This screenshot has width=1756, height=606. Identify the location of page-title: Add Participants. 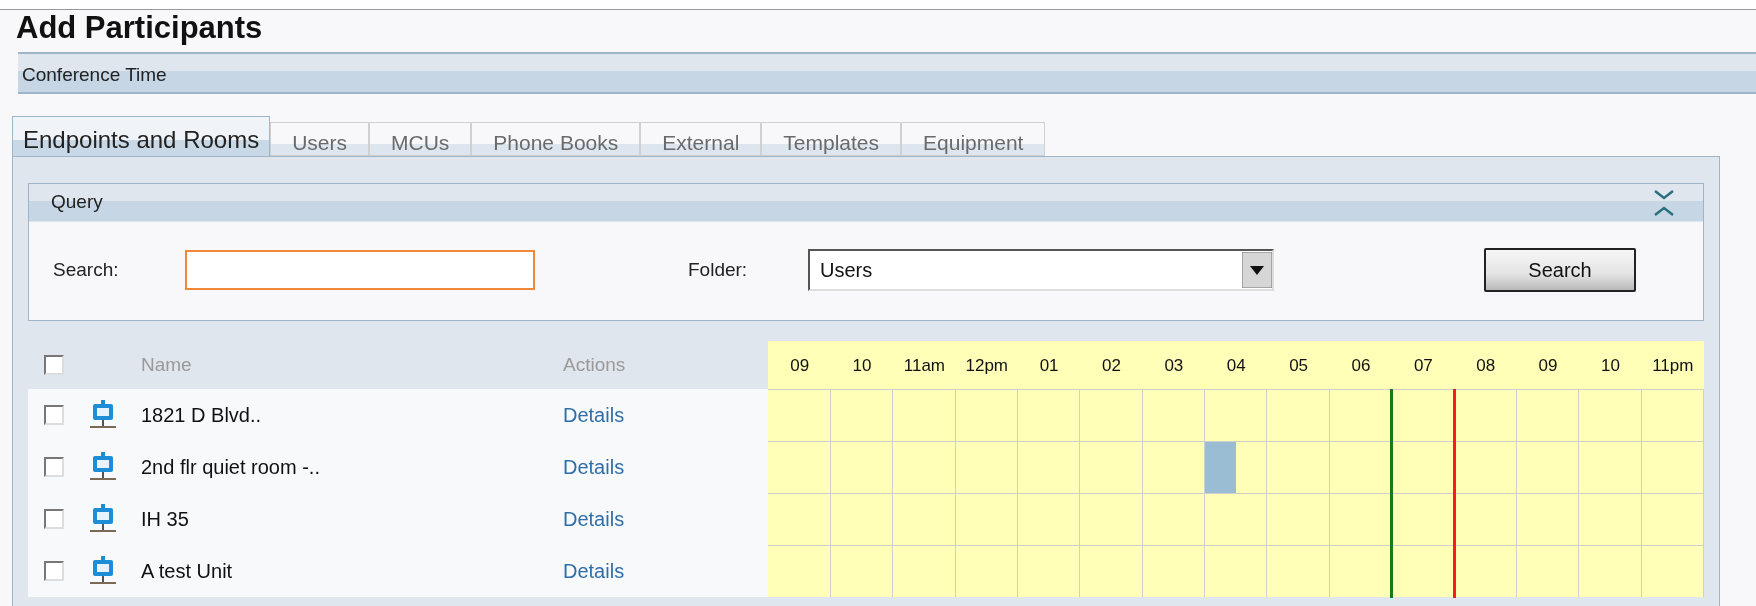
(139, 28).